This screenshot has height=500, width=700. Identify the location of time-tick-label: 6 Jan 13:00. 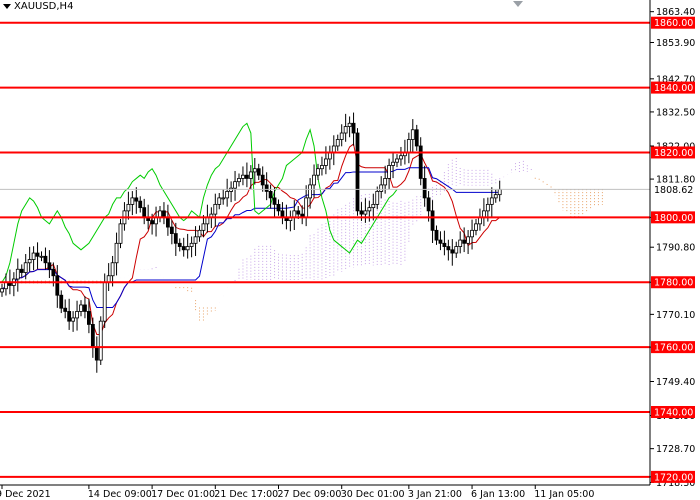
(498, 494).